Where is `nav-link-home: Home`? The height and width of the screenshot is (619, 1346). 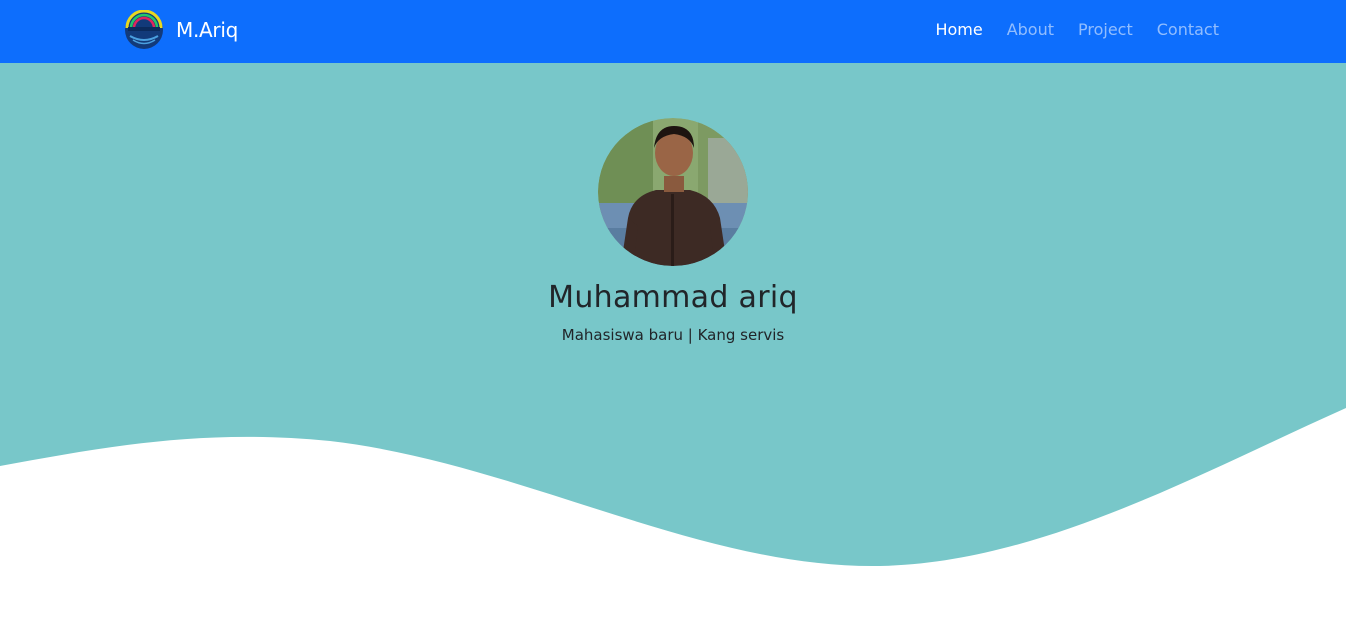 nav-link-home: Home is located at coordinates (958, 30).